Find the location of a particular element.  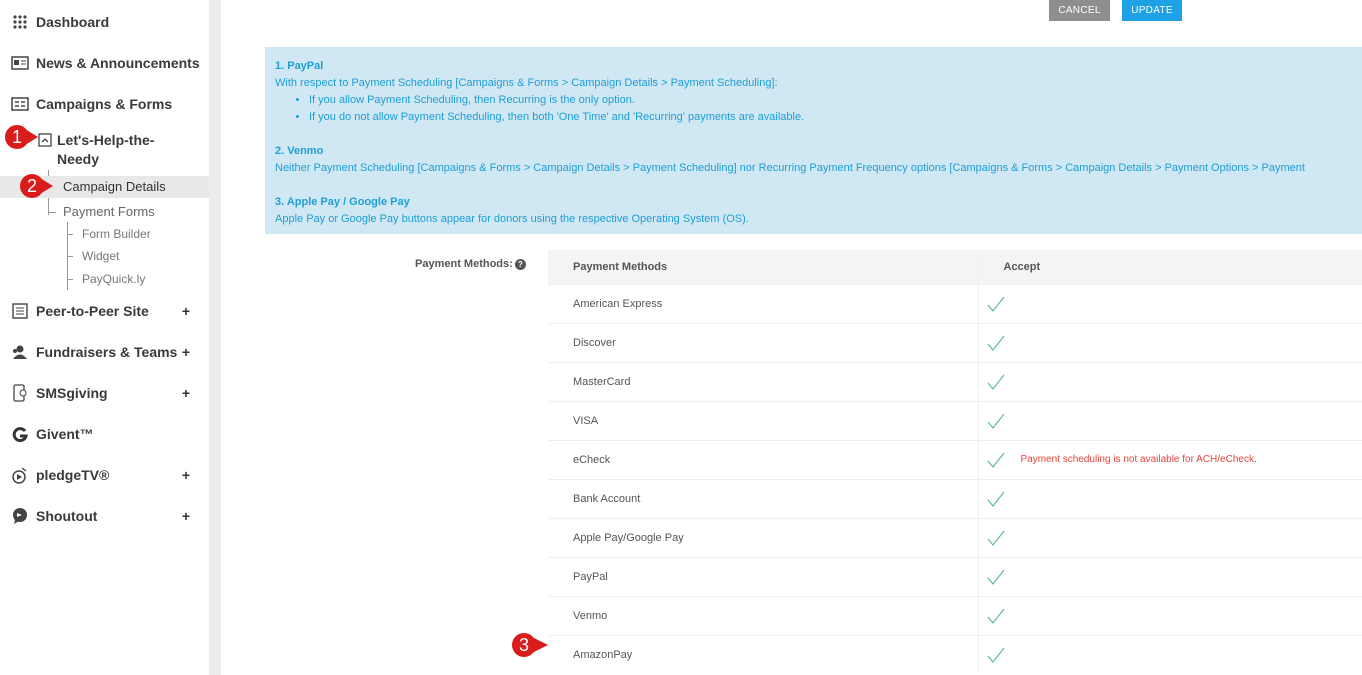

nav-news: News & Announcements is located at coordinates (105, 63).